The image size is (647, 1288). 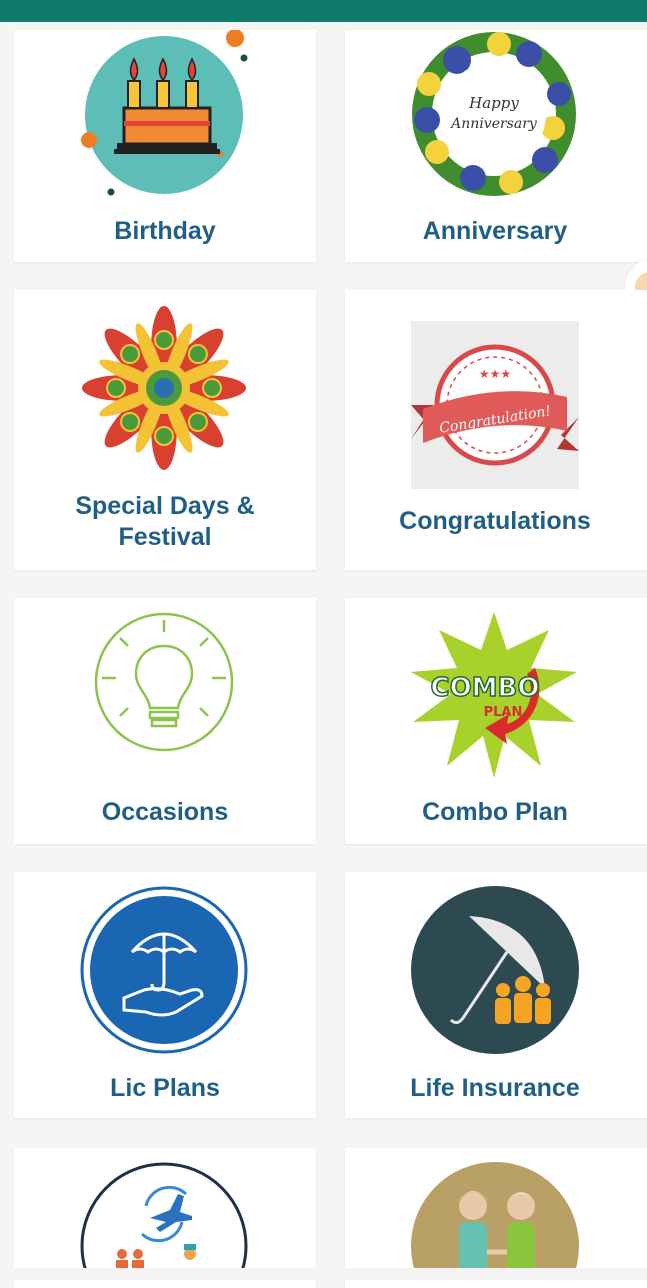 I want to click on family-umbrella-icon, so click(x=495, y=970).